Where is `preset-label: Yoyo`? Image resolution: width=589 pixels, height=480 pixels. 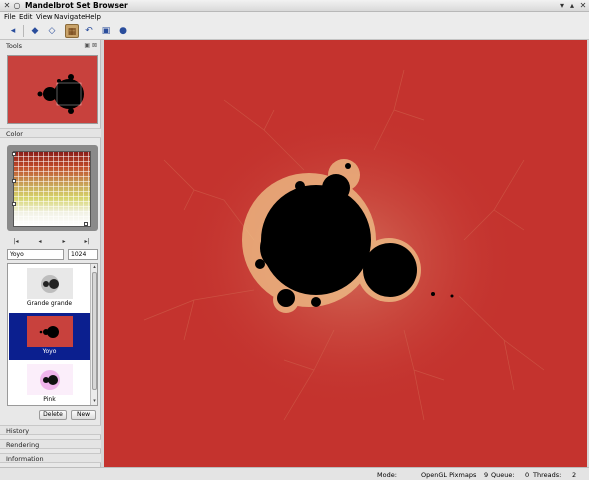 preset-label: Yoyo is located at coordinates (49, 351).